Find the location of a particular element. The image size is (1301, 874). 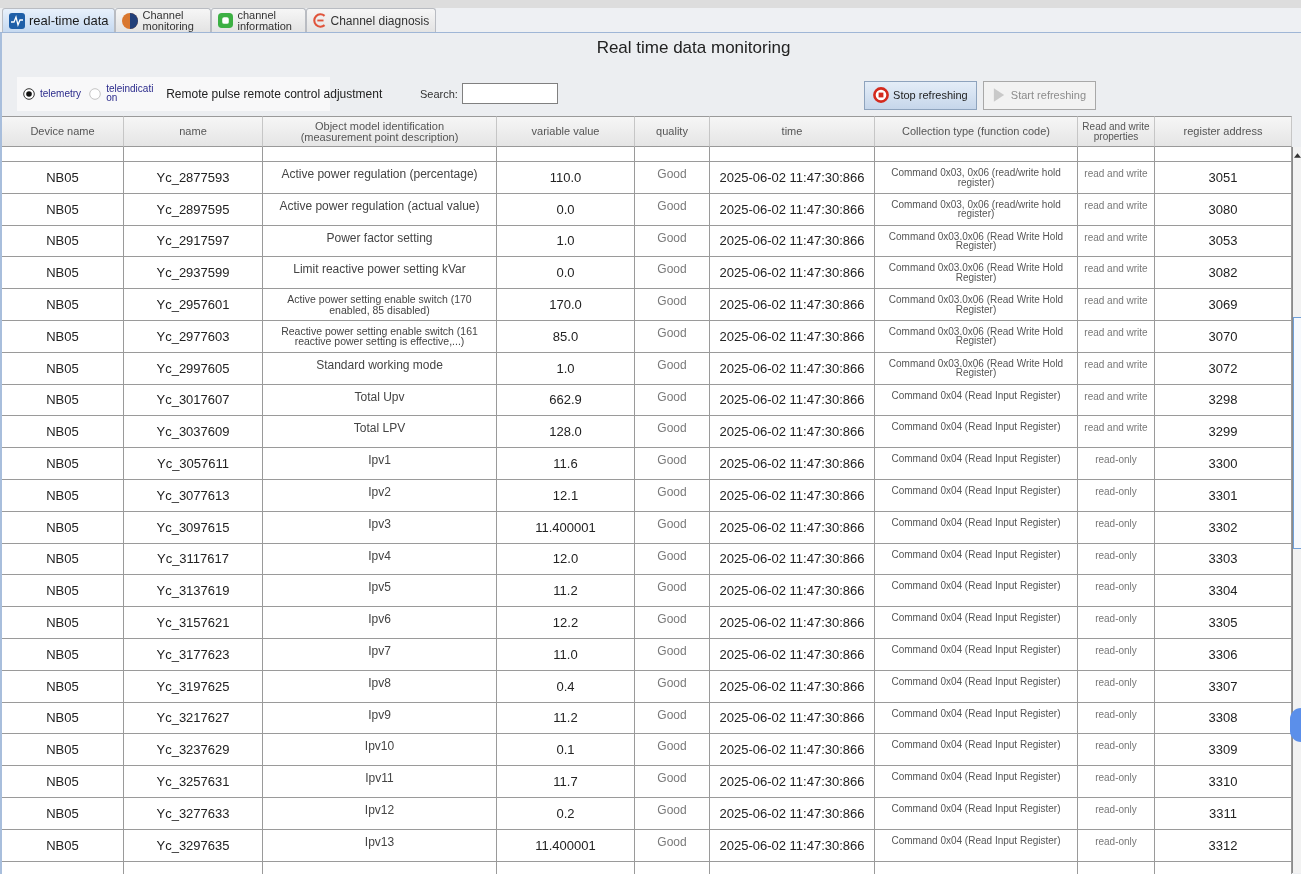

stop-icon is located at coordinates (881, 95).